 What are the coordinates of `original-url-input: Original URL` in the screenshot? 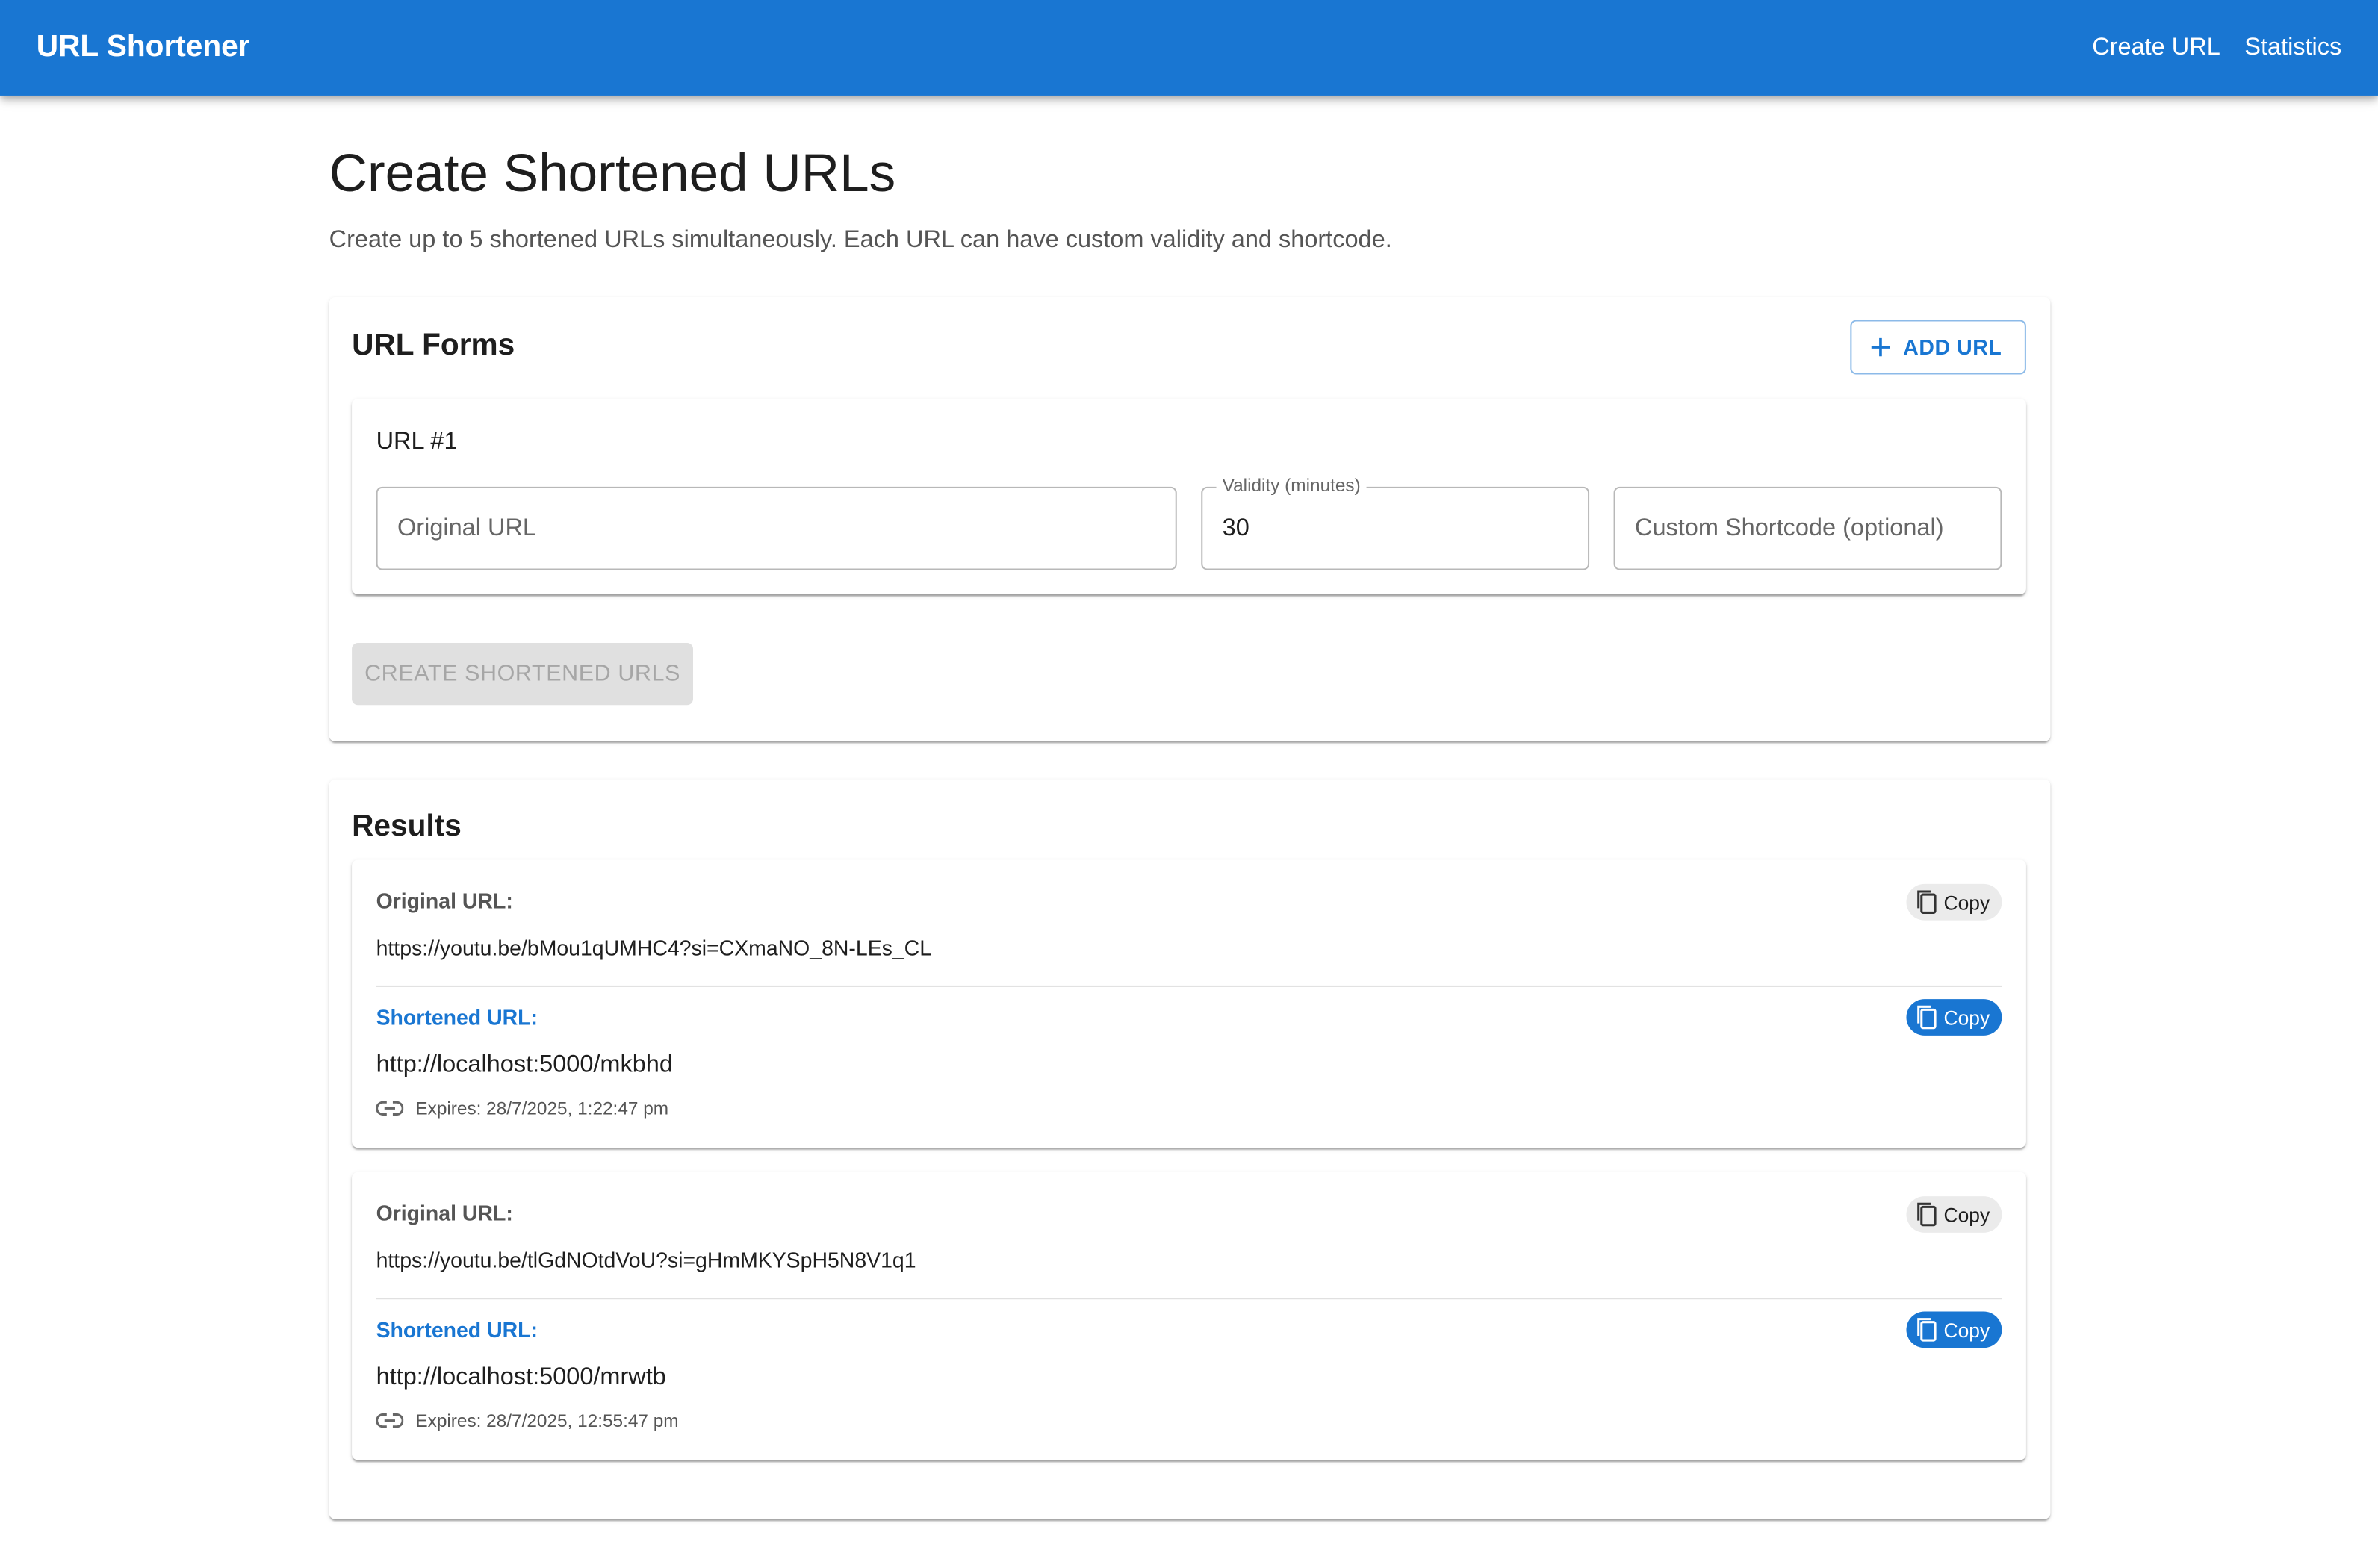 It's located at (776, 528).